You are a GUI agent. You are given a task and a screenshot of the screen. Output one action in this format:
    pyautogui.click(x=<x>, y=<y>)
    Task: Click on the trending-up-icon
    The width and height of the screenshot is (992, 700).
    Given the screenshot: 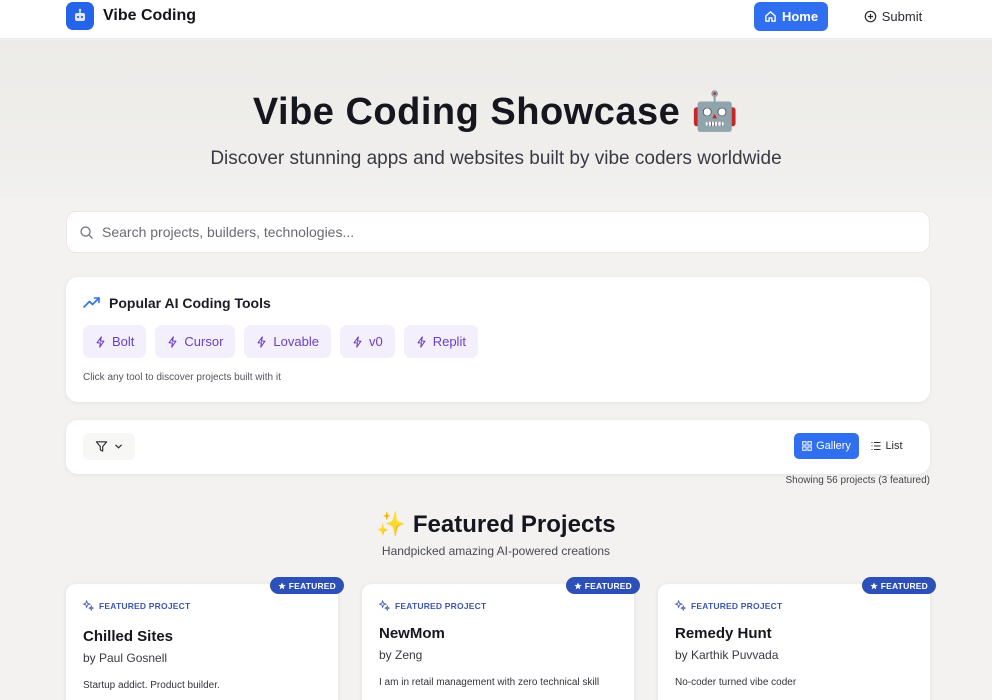 What is the action you would take?
    pyautogui.click(x=91, y=302)
    